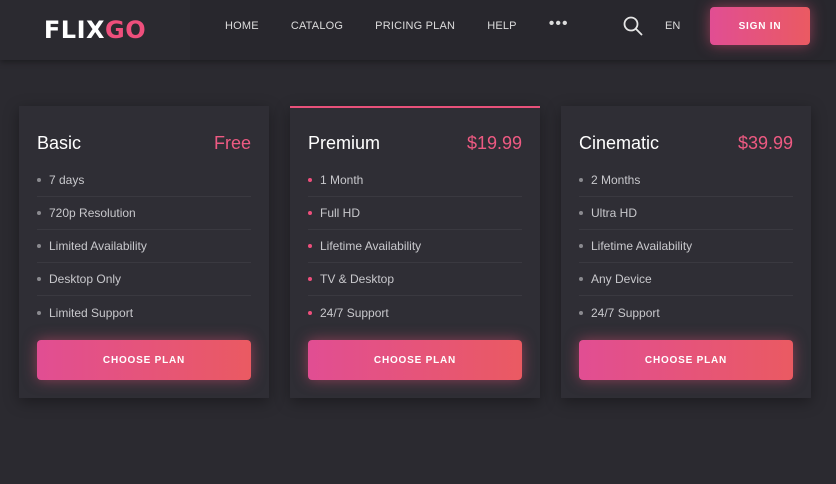 This screenshot has height=484, width=836. I want to click on feature-item: Limited Availability, so click(144, 246).